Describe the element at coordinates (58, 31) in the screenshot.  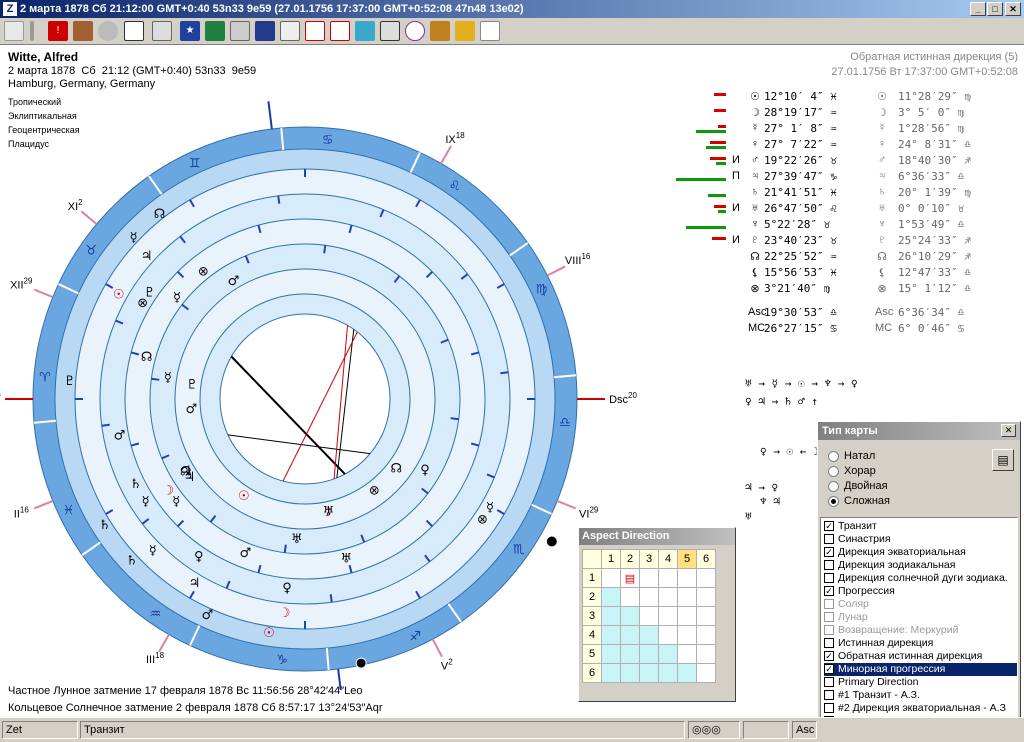
I see `alert-icon: !` at that location.